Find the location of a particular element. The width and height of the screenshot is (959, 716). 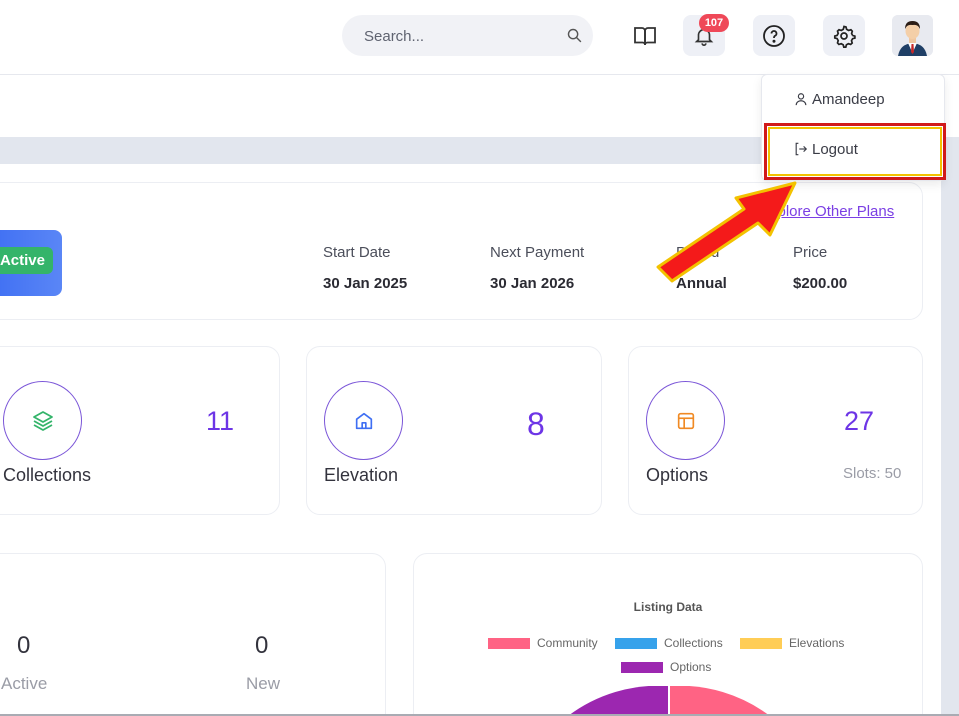

slots-text: Slots: 50 is located at coordinates (872, 473).